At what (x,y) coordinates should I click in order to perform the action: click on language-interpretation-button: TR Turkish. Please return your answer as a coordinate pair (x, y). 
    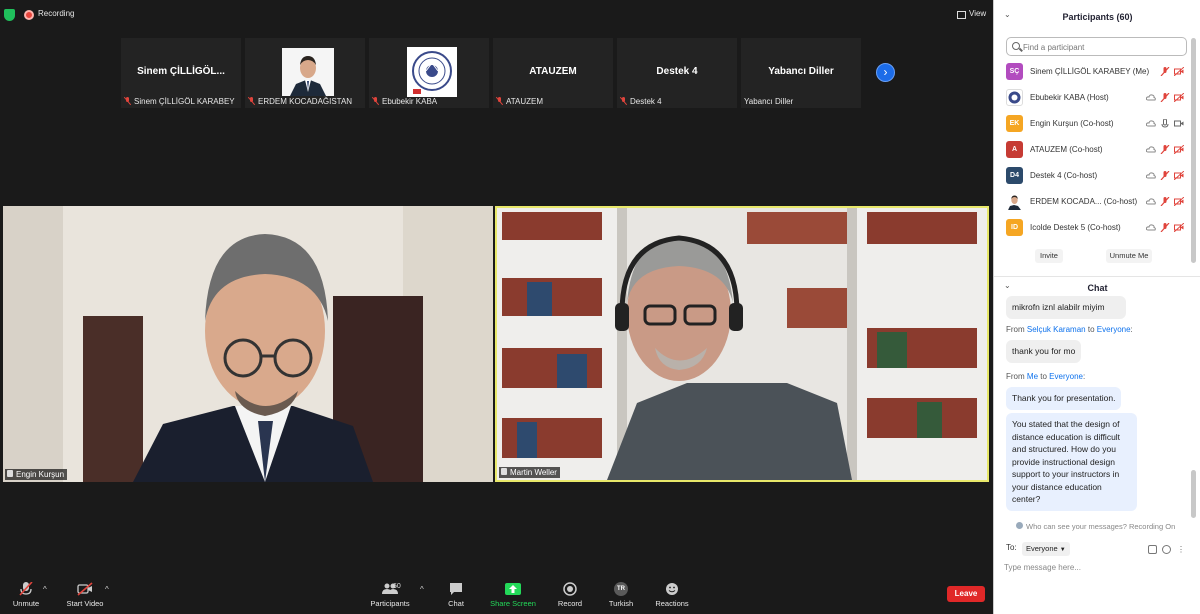
    Looking at the image, I should click on (621, 595).